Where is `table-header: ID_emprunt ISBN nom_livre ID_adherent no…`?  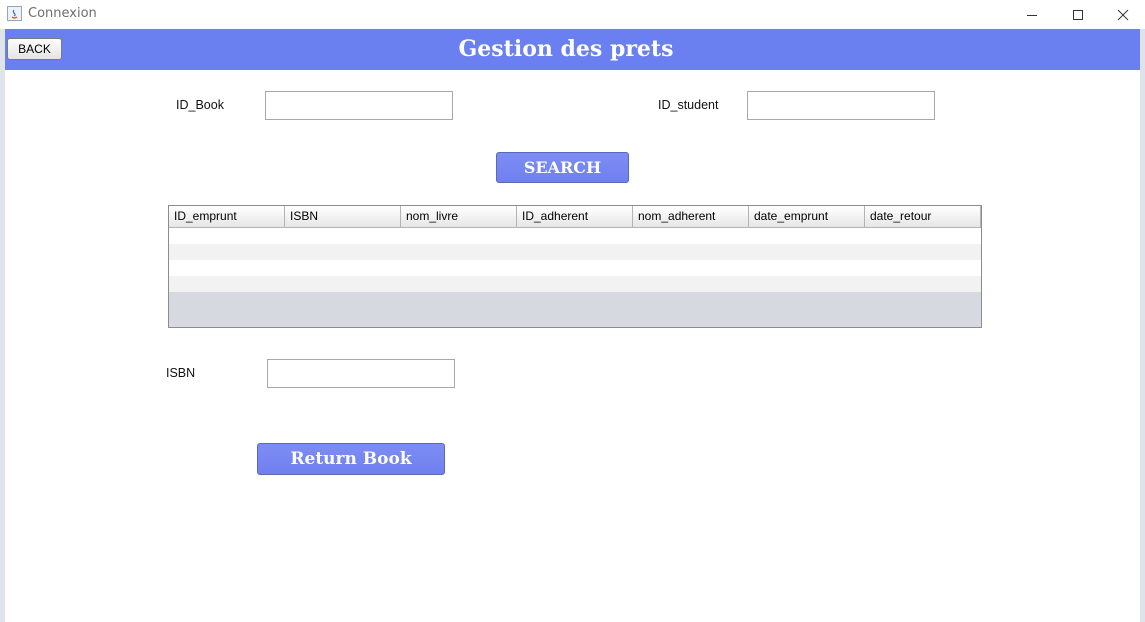
table-header: ID_emprunt ISBN nom_livre ID_adherent no… is located at coordinates (575, 217).